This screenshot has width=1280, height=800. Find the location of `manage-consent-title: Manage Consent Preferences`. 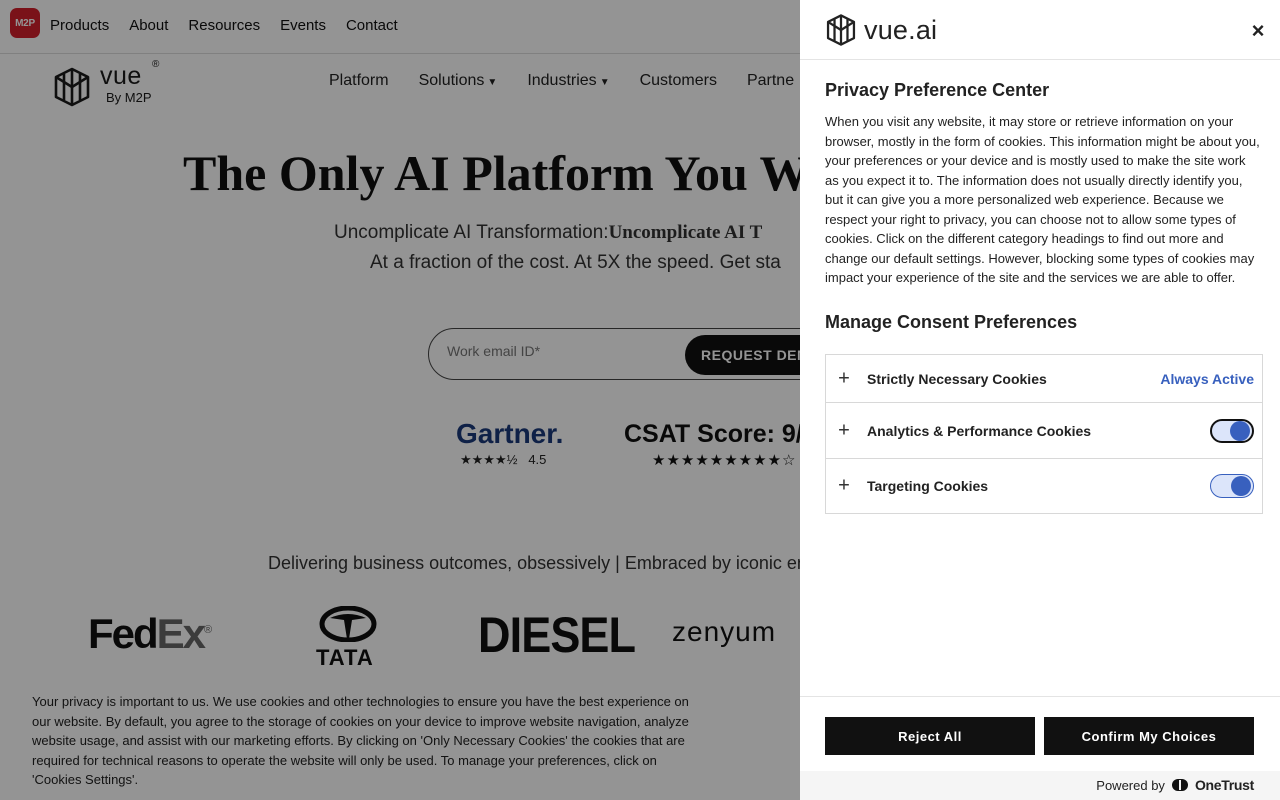

manage-consent-title: Manage Consent Preferences is located at coordinates (951, 322).